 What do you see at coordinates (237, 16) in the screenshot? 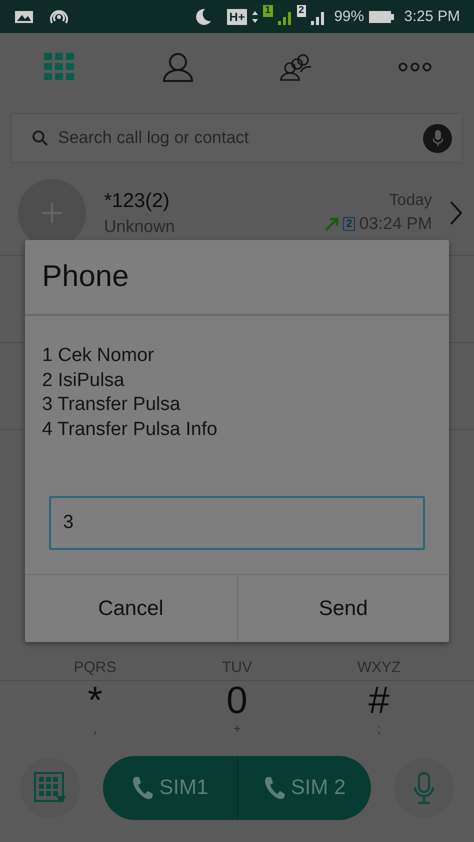
I see `network-type: H+` at bounding box center [237, 16].